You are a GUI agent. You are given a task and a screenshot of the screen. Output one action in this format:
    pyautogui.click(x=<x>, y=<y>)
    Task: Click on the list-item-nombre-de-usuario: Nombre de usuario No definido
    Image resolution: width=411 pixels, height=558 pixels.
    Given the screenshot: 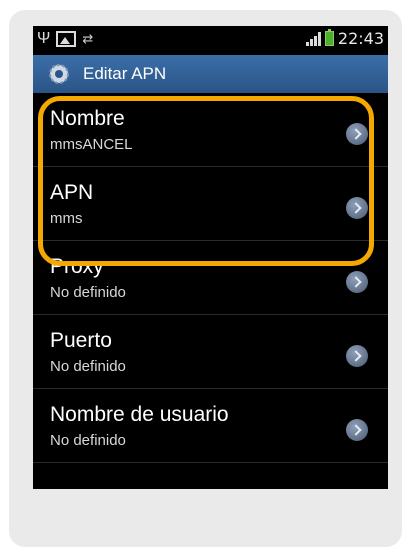 What is the action you would take?
    pyautogui.click(x=210, y=426)
    